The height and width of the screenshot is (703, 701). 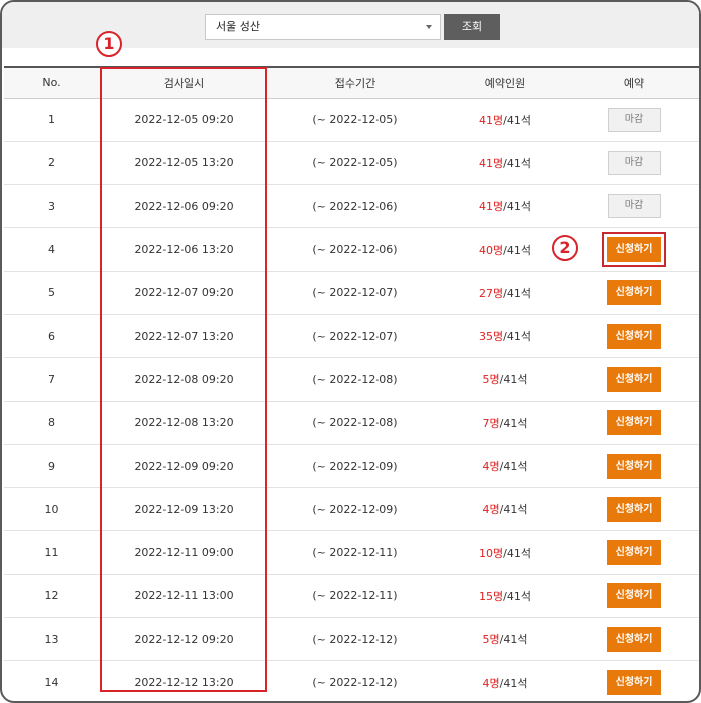 What do you see at coordinates (184, 466) in the screenshot?
I see `cell-datetime: 2022-12-09 09:20` at bounding box center [184, 466].